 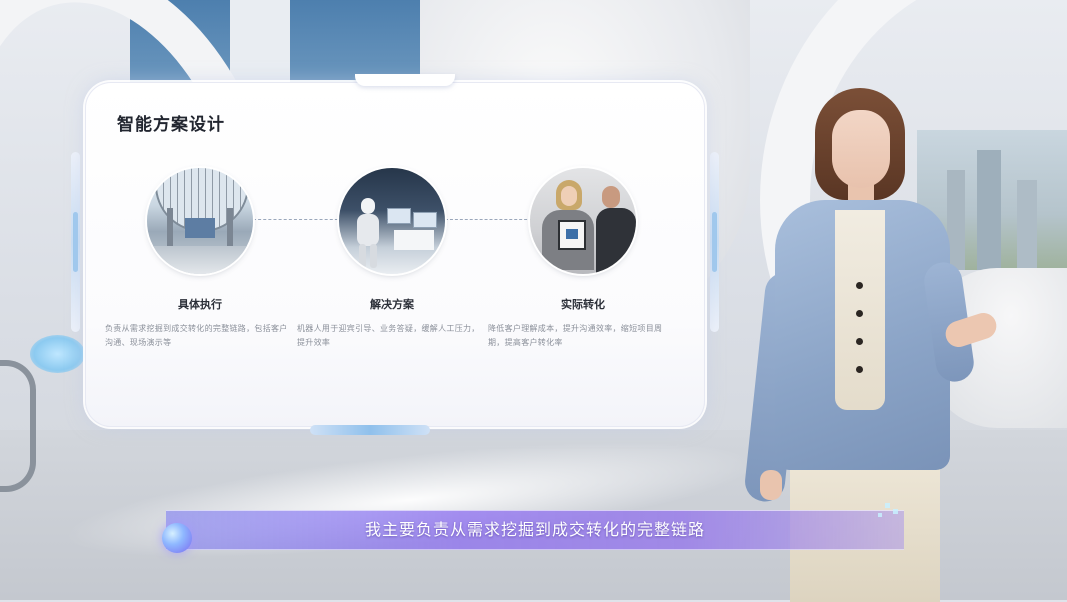 I want to click on step-title: 解决方案, so click(x=392, y=304).